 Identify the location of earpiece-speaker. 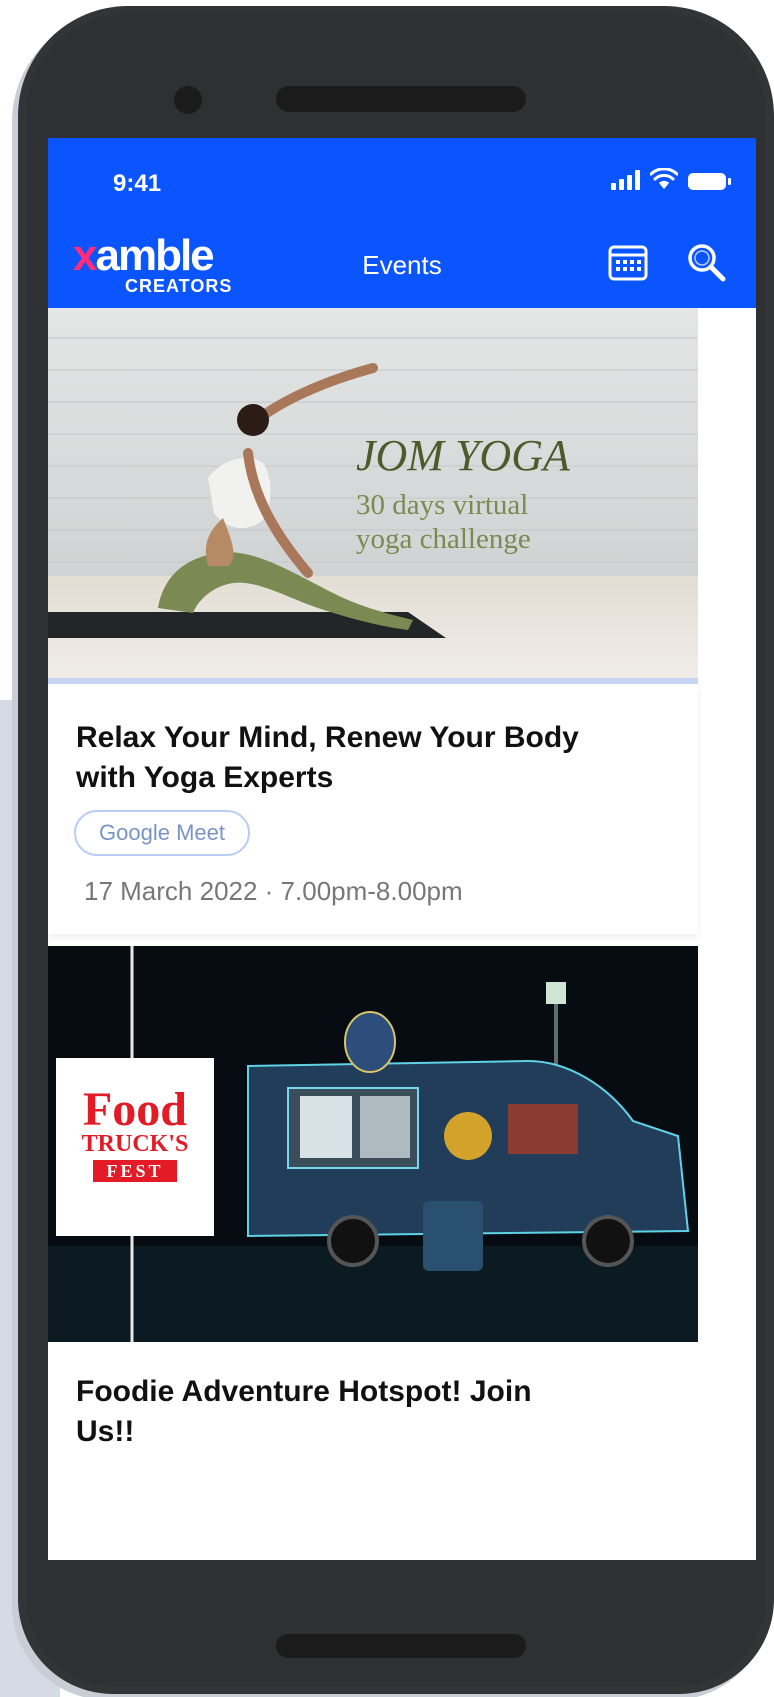
(401, 99).